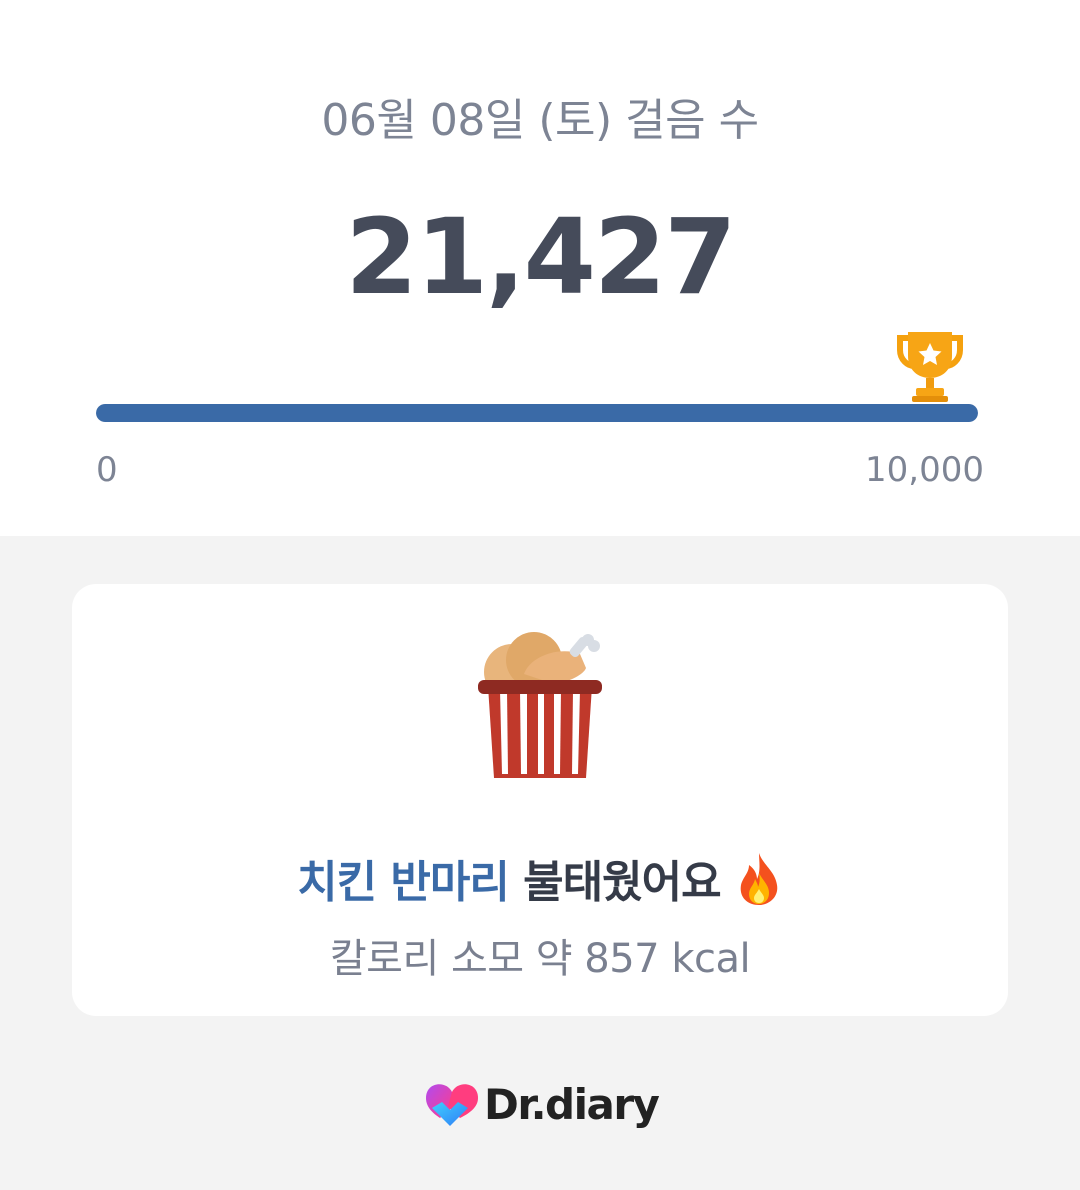  I want to click on calorie-headline: 치킨 반마리 불태웠어요, so click(540, 878).